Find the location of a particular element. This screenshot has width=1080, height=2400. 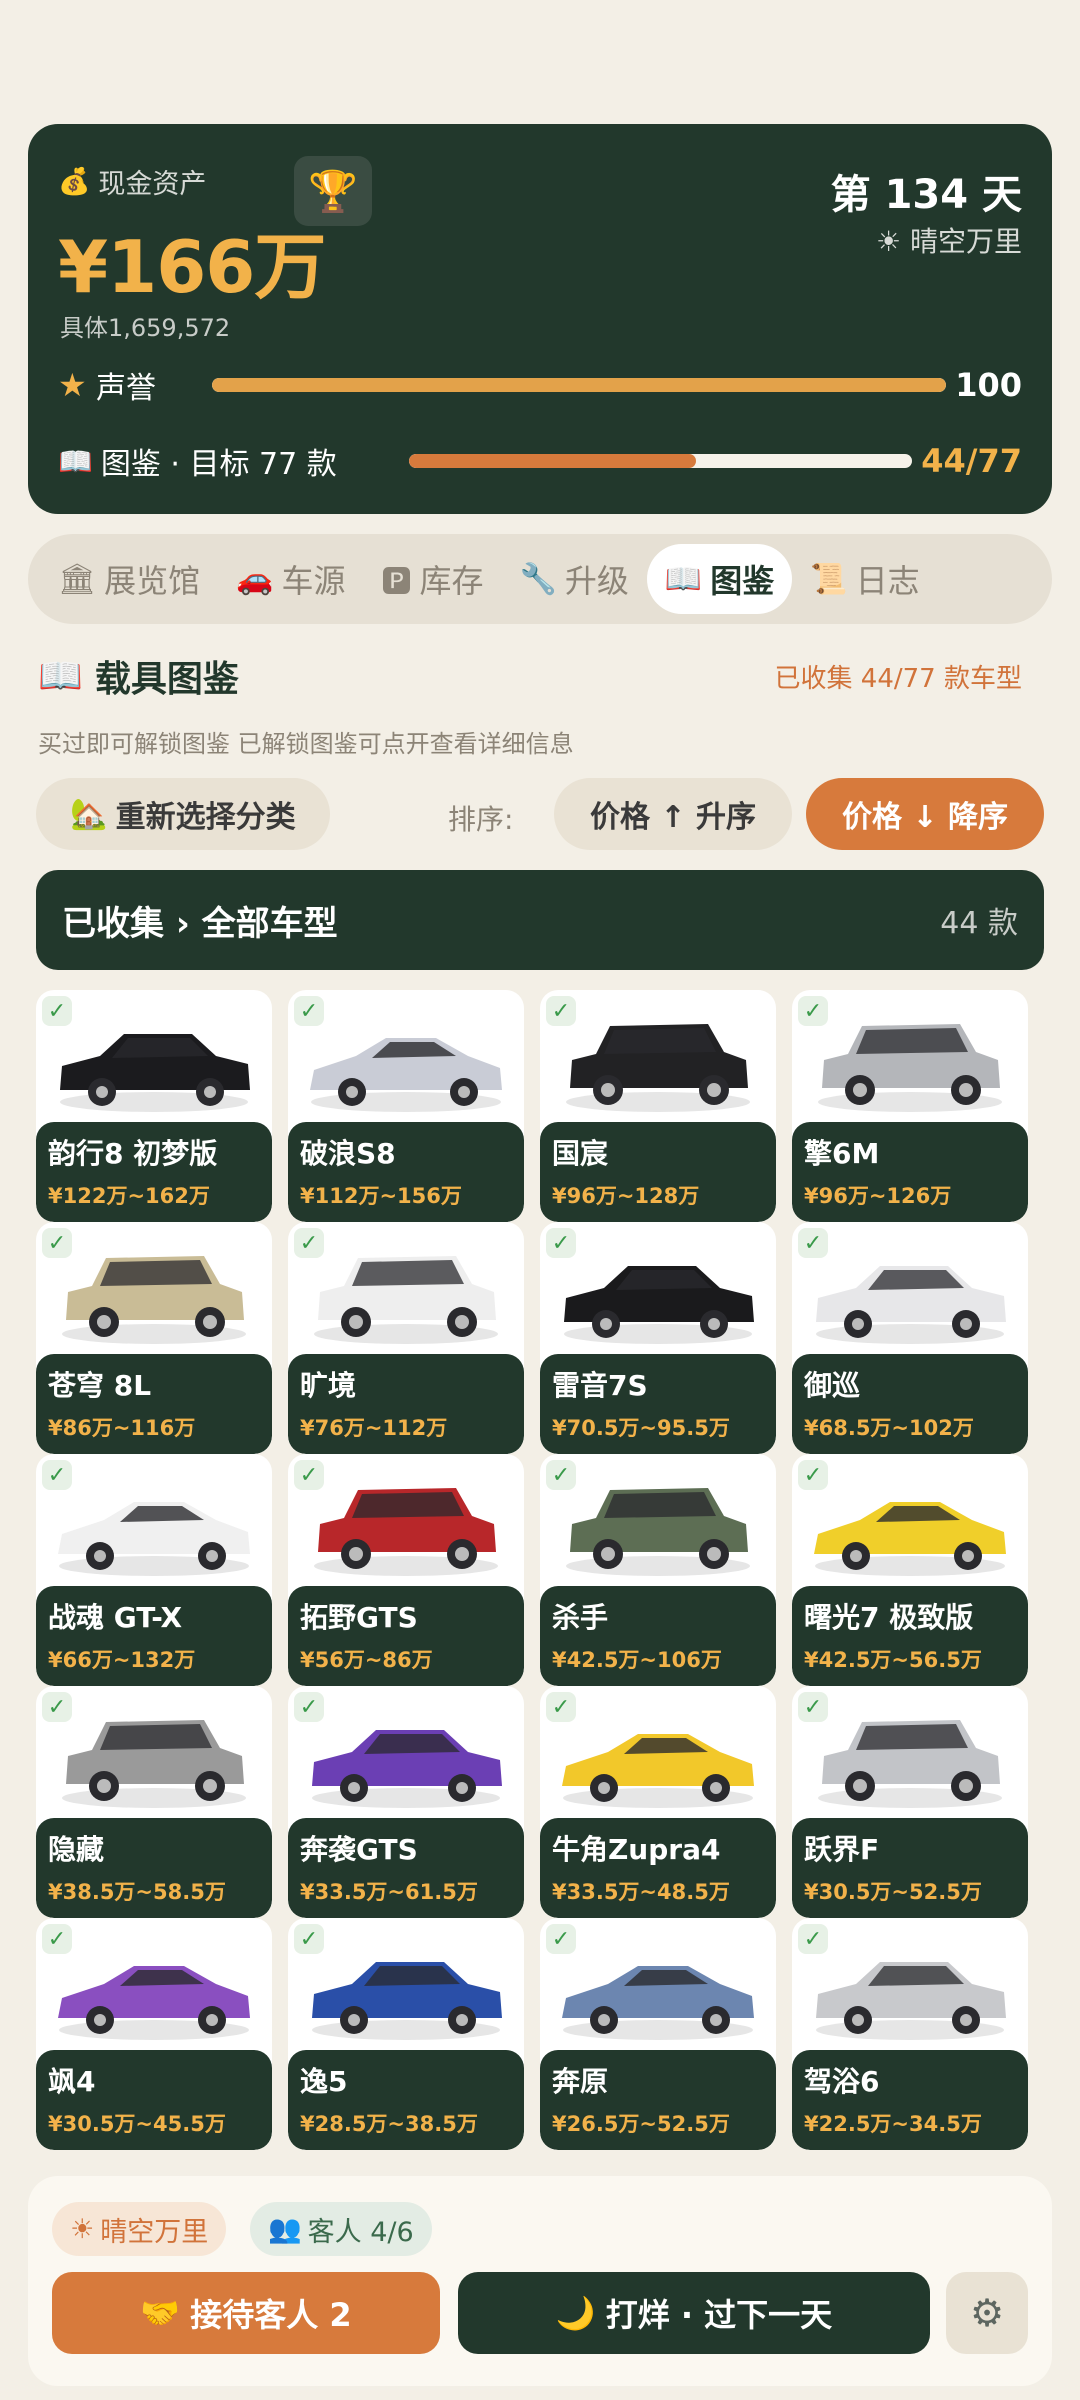

close-shop-button: 🌙 打烊 · 过下一天 is located at coordinates (694, 2313).